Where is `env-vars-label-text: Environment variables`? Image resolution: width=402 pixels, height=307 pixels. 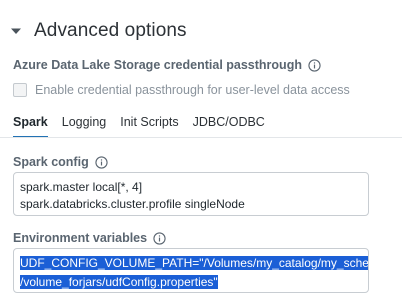 env-vars-label-text: Environment variables is located at coordinates (80, 238).